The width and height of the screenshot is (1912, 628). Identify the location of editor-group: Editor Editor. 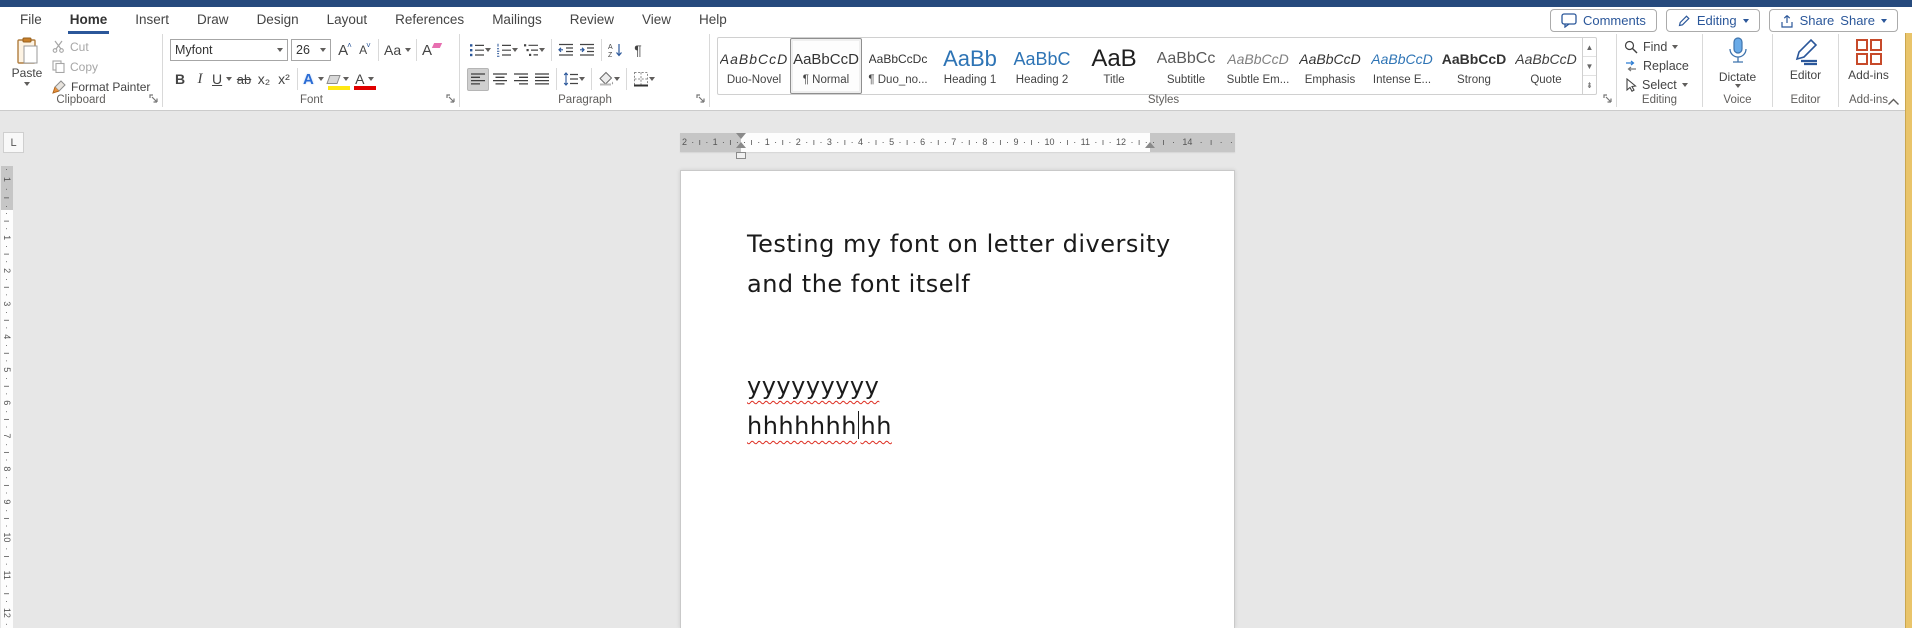
(1806, 70).